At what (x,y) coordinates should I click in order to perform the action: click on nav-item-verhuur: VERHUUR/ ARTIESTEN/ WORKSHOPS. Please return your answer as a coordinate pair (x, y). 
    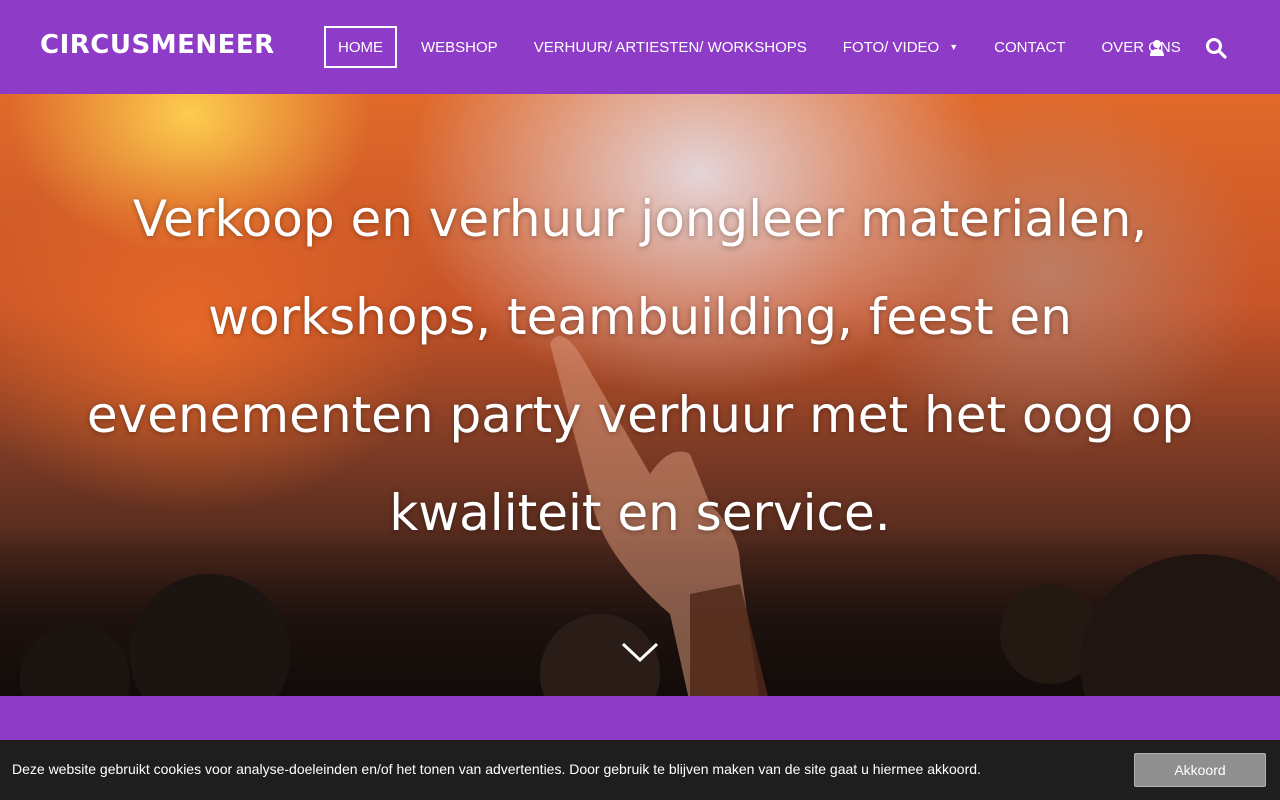
    Looking at the image, I should click on (670, 47).